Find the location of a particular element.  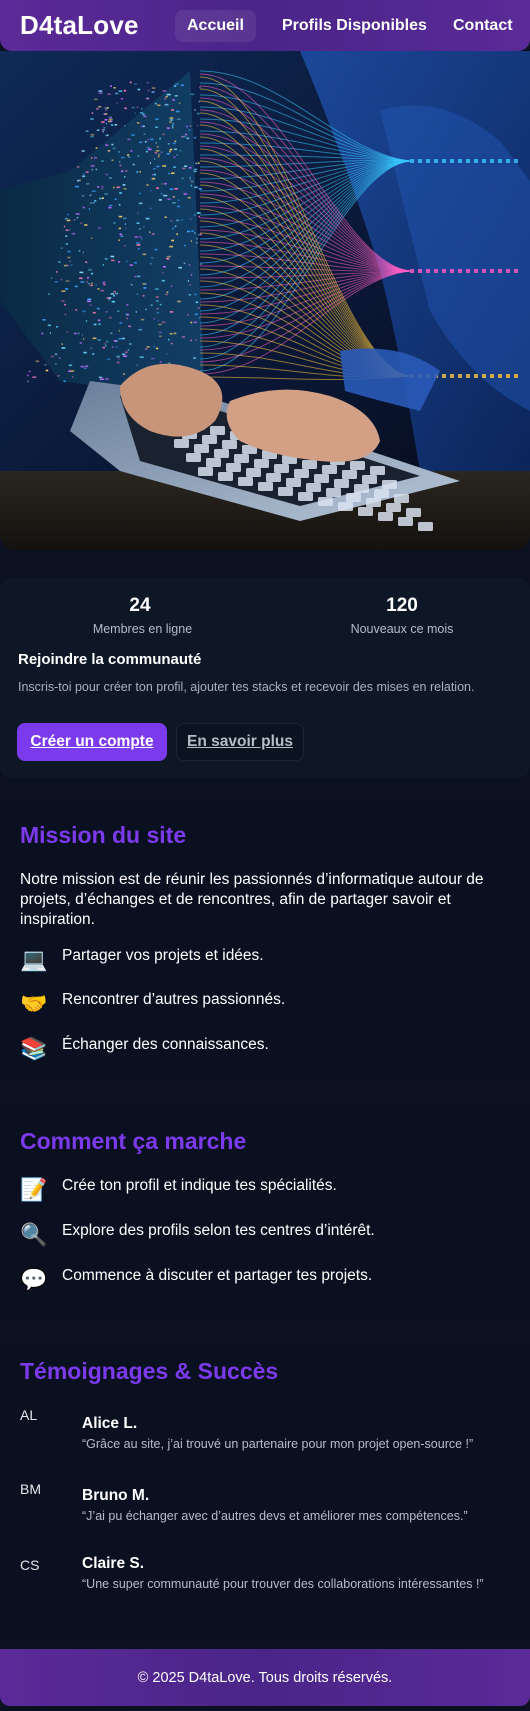

testimonials-title: Témoignages & Succès is located at coordinates (149, 1371).